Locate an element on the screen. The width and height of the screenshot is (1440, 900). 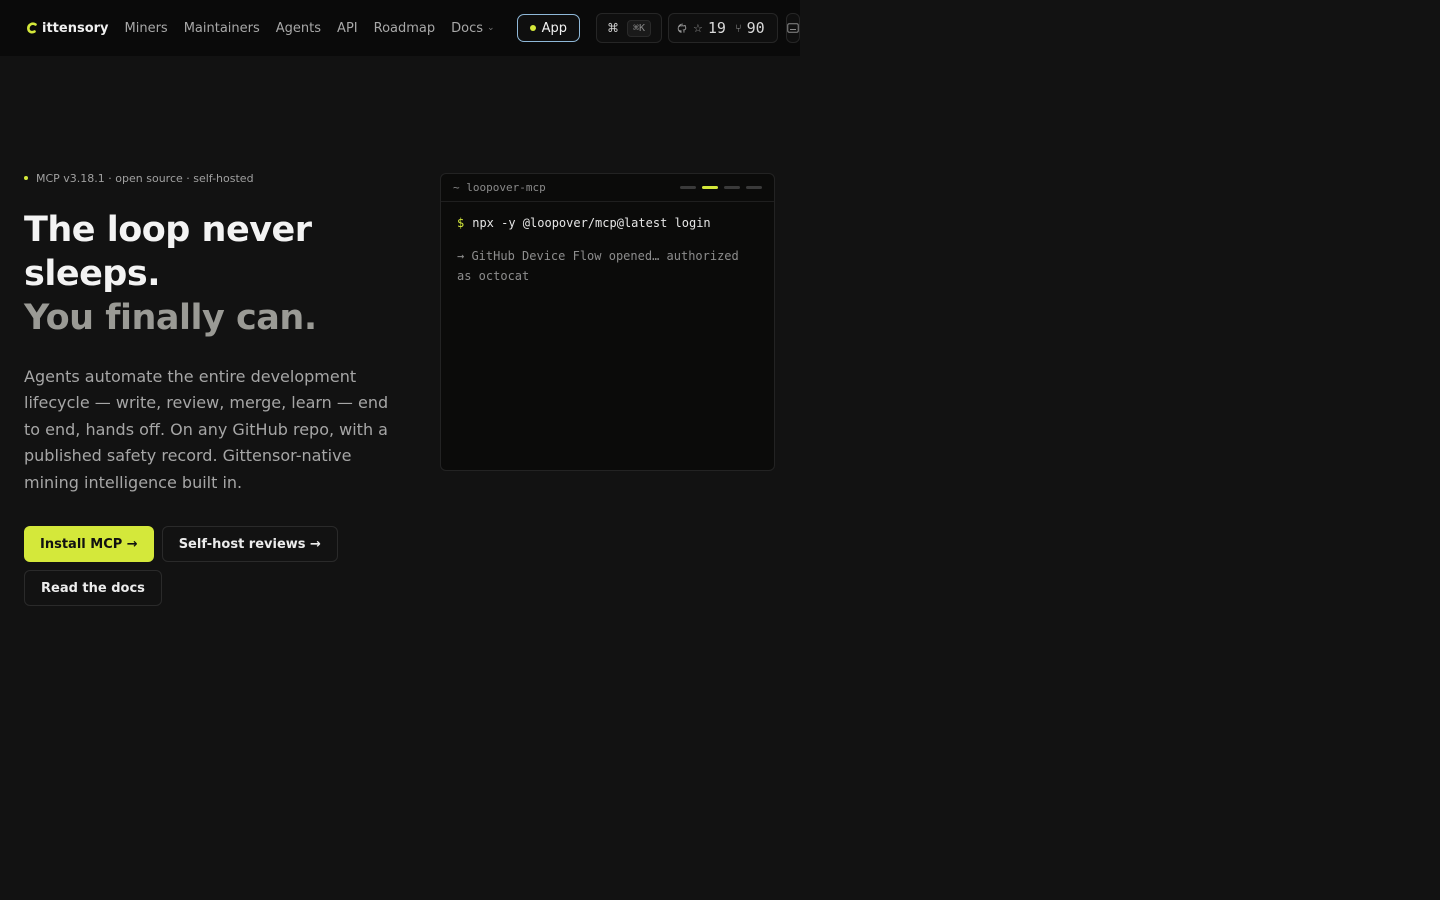
terminal-step-indicator is located at coordinates (721, 187).